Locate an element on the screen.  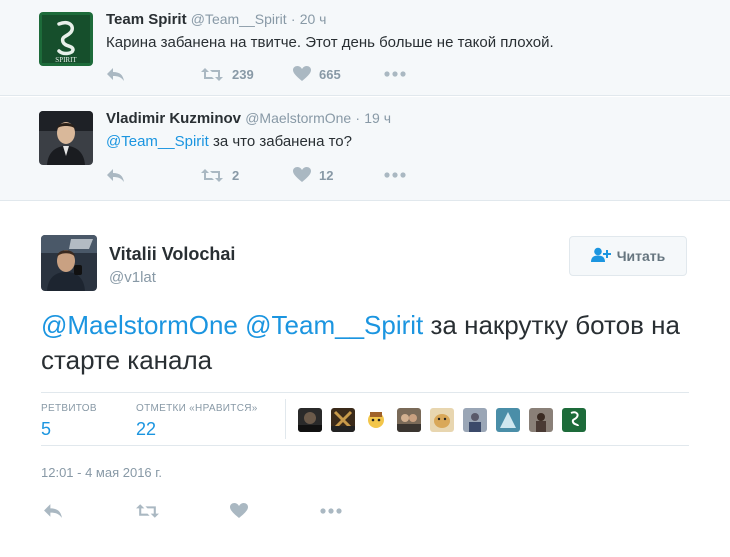
retweet-count: 2 is located at coordinates (236, 175).